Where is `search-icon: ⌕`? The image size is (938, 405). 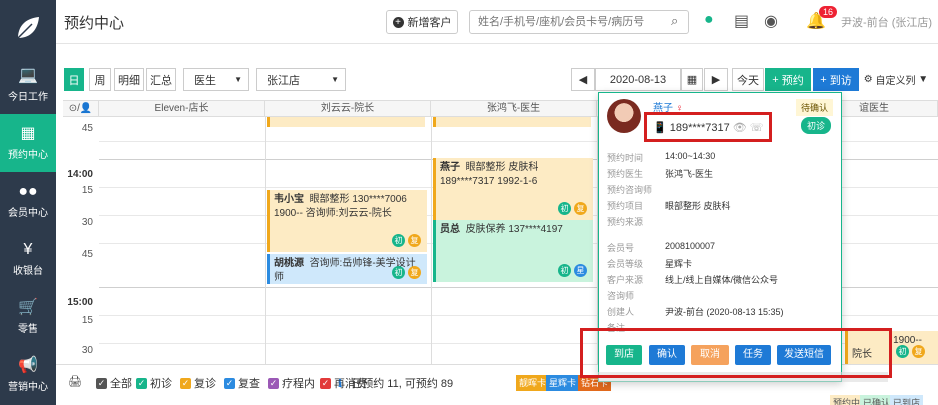 search-icon: ⌕ is located at coordinates (674, 21).